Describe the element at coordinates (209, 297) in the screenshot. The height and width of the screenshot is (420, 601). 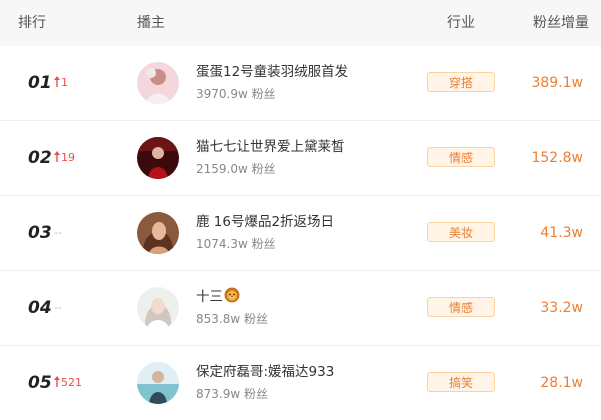
I see `host-name-text: 十三` at that location.